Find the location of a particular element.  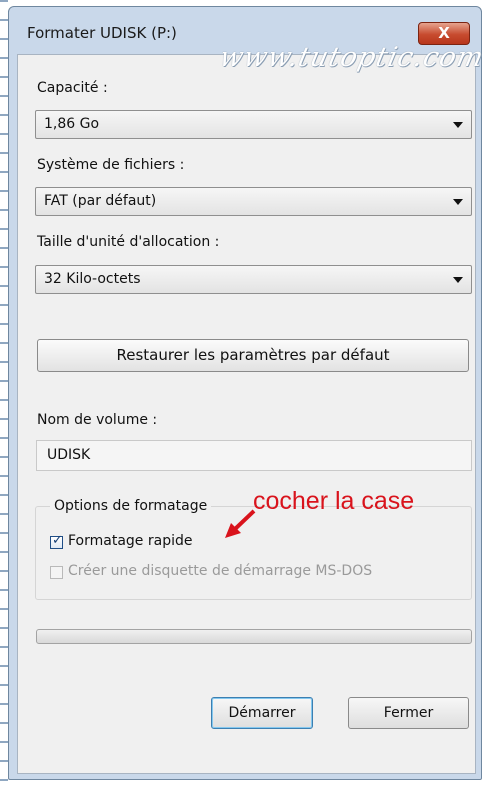

msdos-boot-disk-checkbox is located at coordinates (56, 572).